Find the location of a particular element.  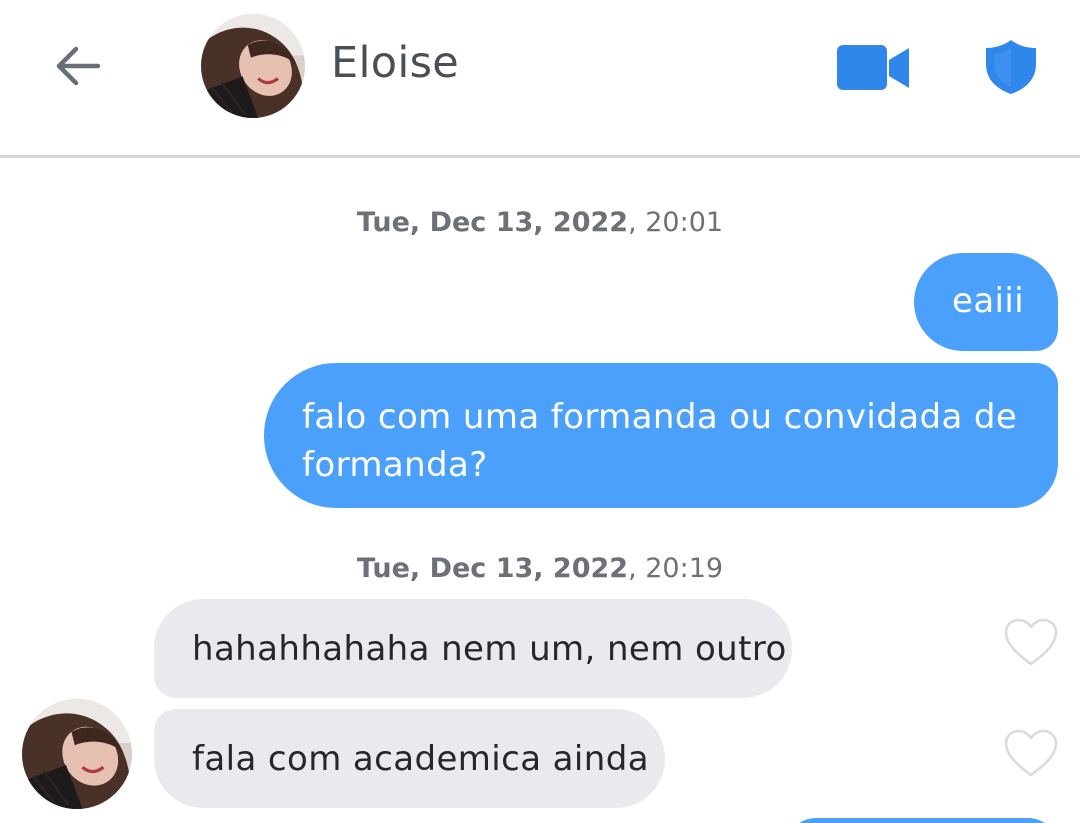

contact-name: Eloise is located at coordinates (395, 63).